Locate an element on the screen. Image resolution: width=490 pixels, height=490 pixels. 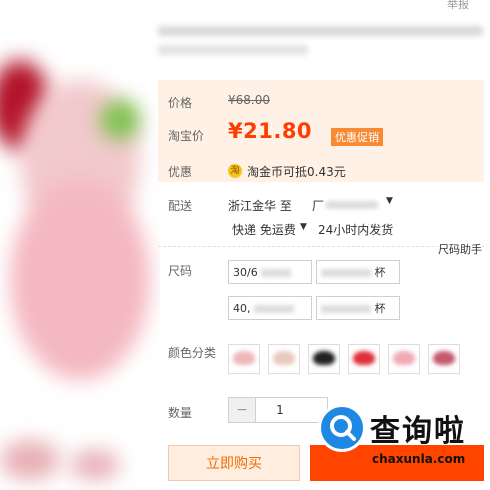
quantity-input: 1 is located at coordinates (280, 410).